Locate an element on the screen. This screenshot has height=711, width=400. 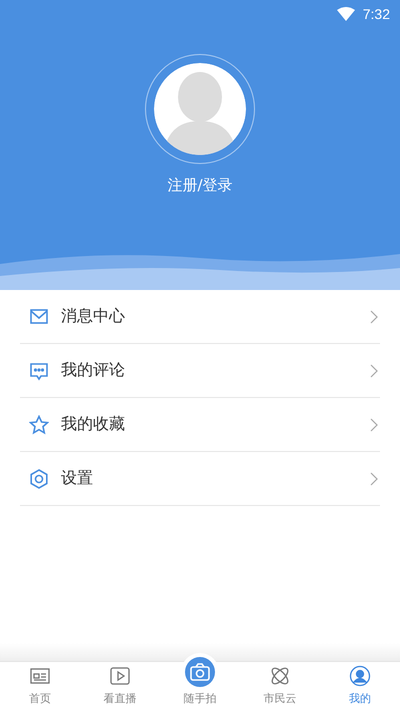
tab: 看直播 is located at coordinates (120, 686).